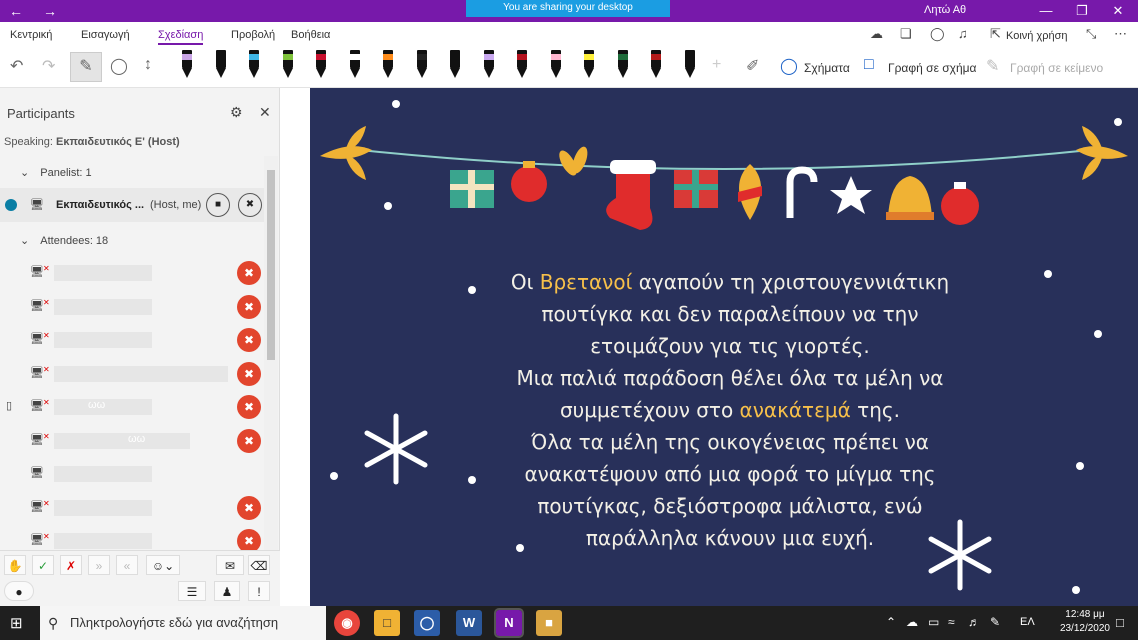 The height and width of the screenshot is (640, 1138). Describe the element at coordinates (963, 33) in the screenshot. I see `bell-icon: ♫` at that location.